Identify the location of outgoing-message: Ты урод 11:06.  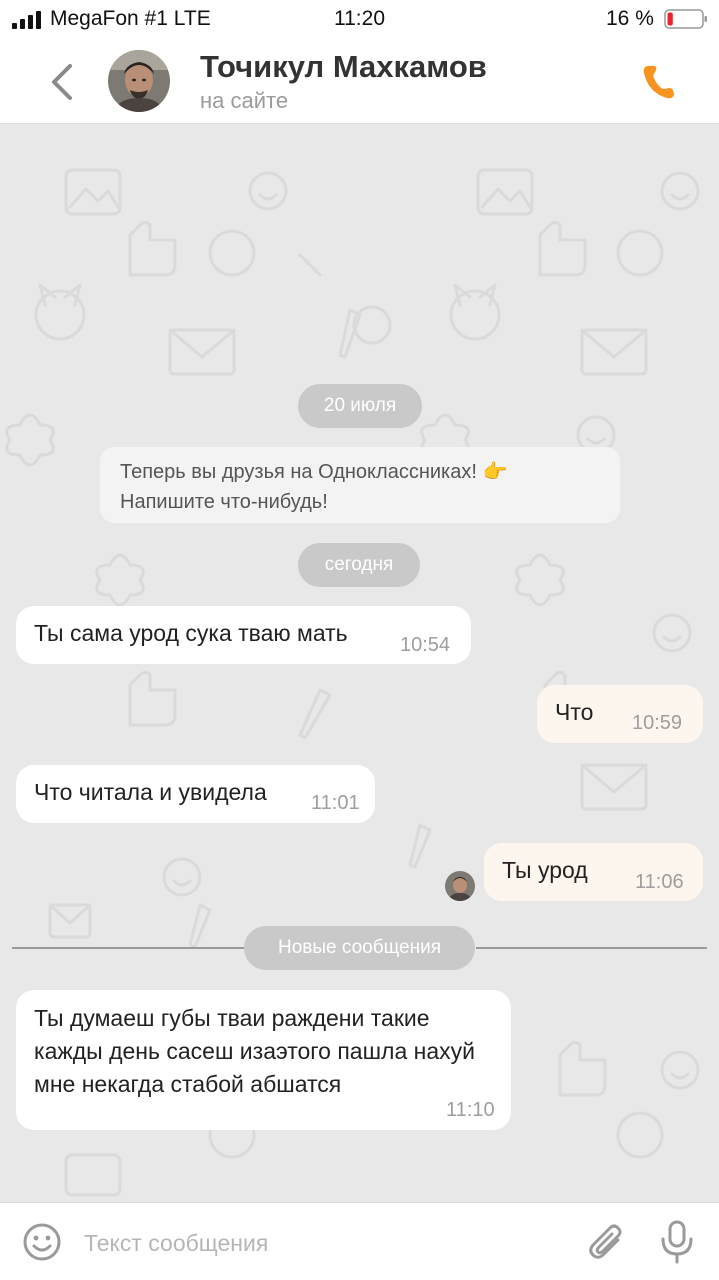
(593, 872).